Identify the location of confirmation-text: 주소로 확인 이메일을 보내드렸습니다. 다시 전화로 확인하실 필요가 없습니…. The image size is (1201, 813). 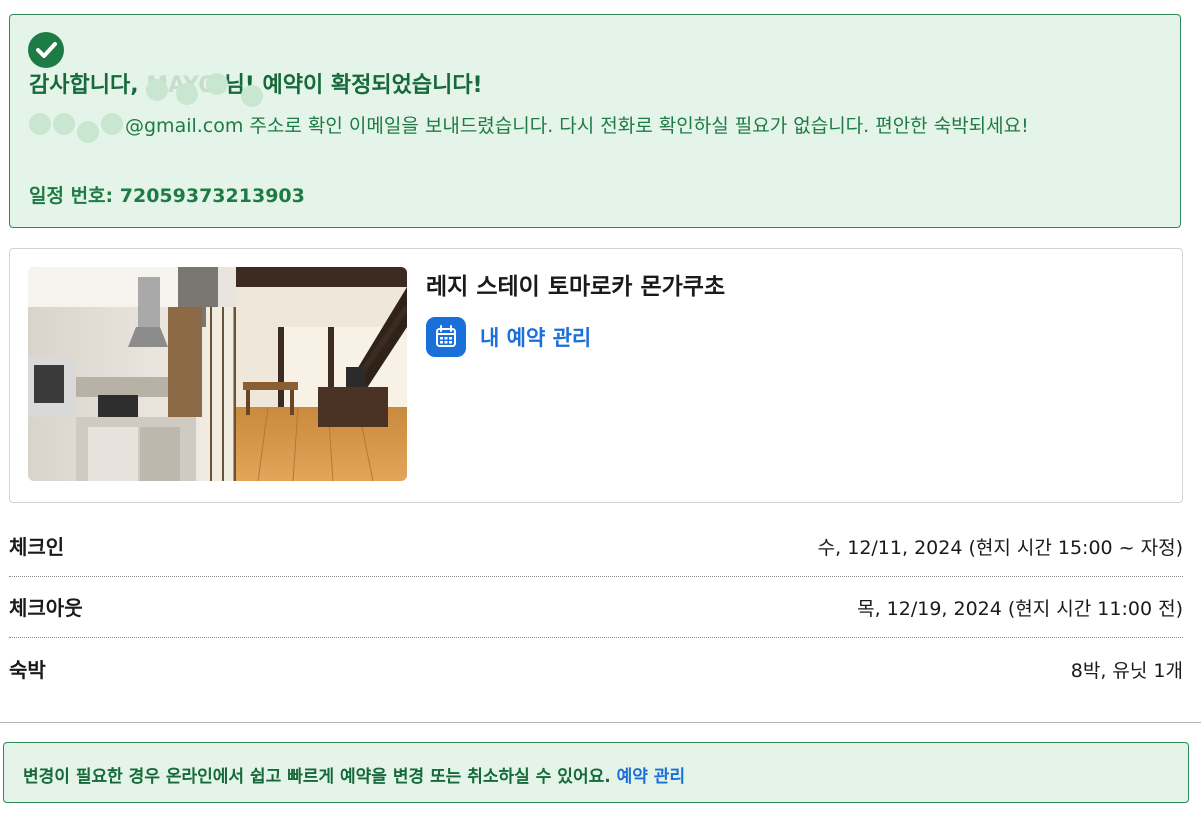
(636, 126).